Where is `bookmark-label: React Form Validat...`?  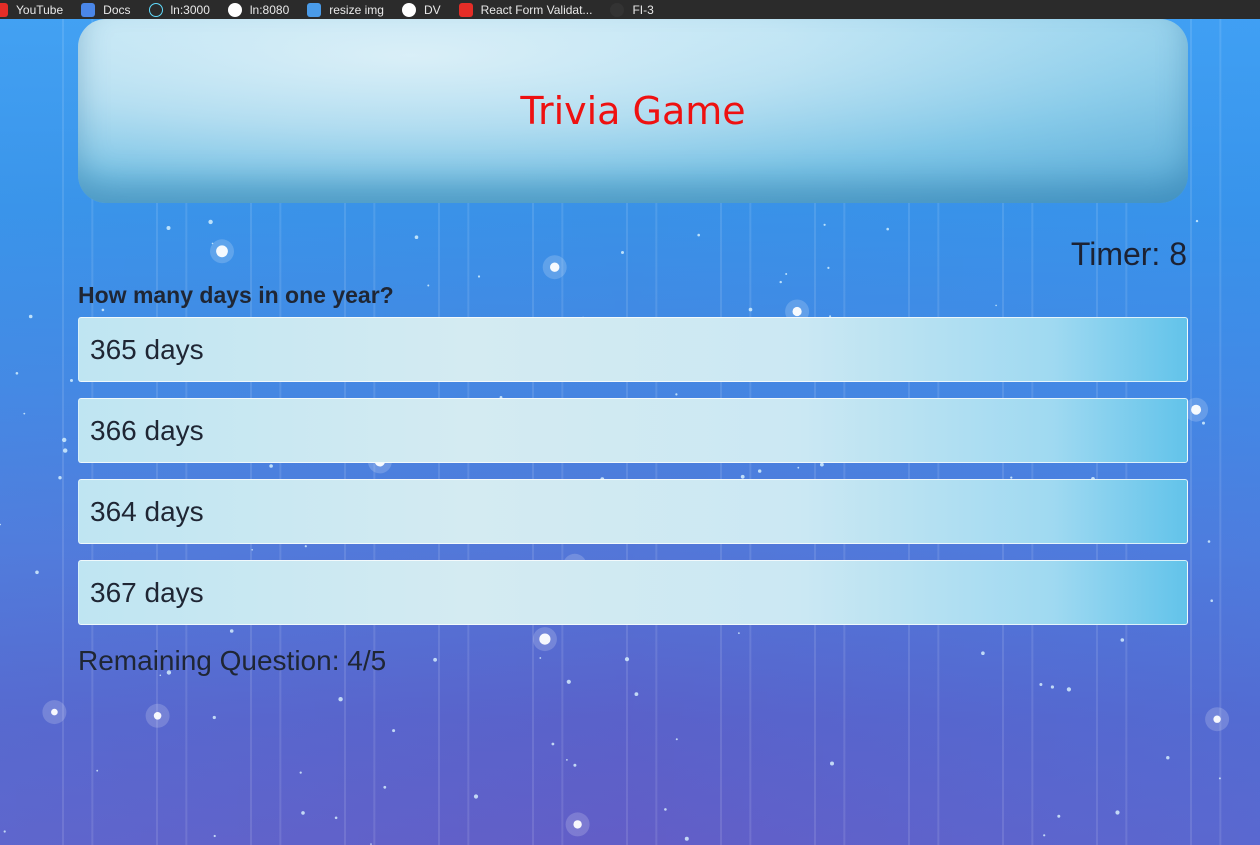 bookmark-label: React Form Validat... is located at coordinates (536, 9).